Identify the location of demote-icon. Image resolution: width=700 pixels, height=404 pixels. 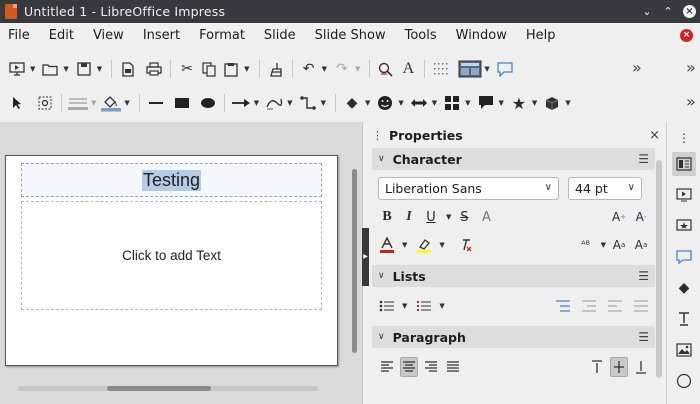
(589, 306).